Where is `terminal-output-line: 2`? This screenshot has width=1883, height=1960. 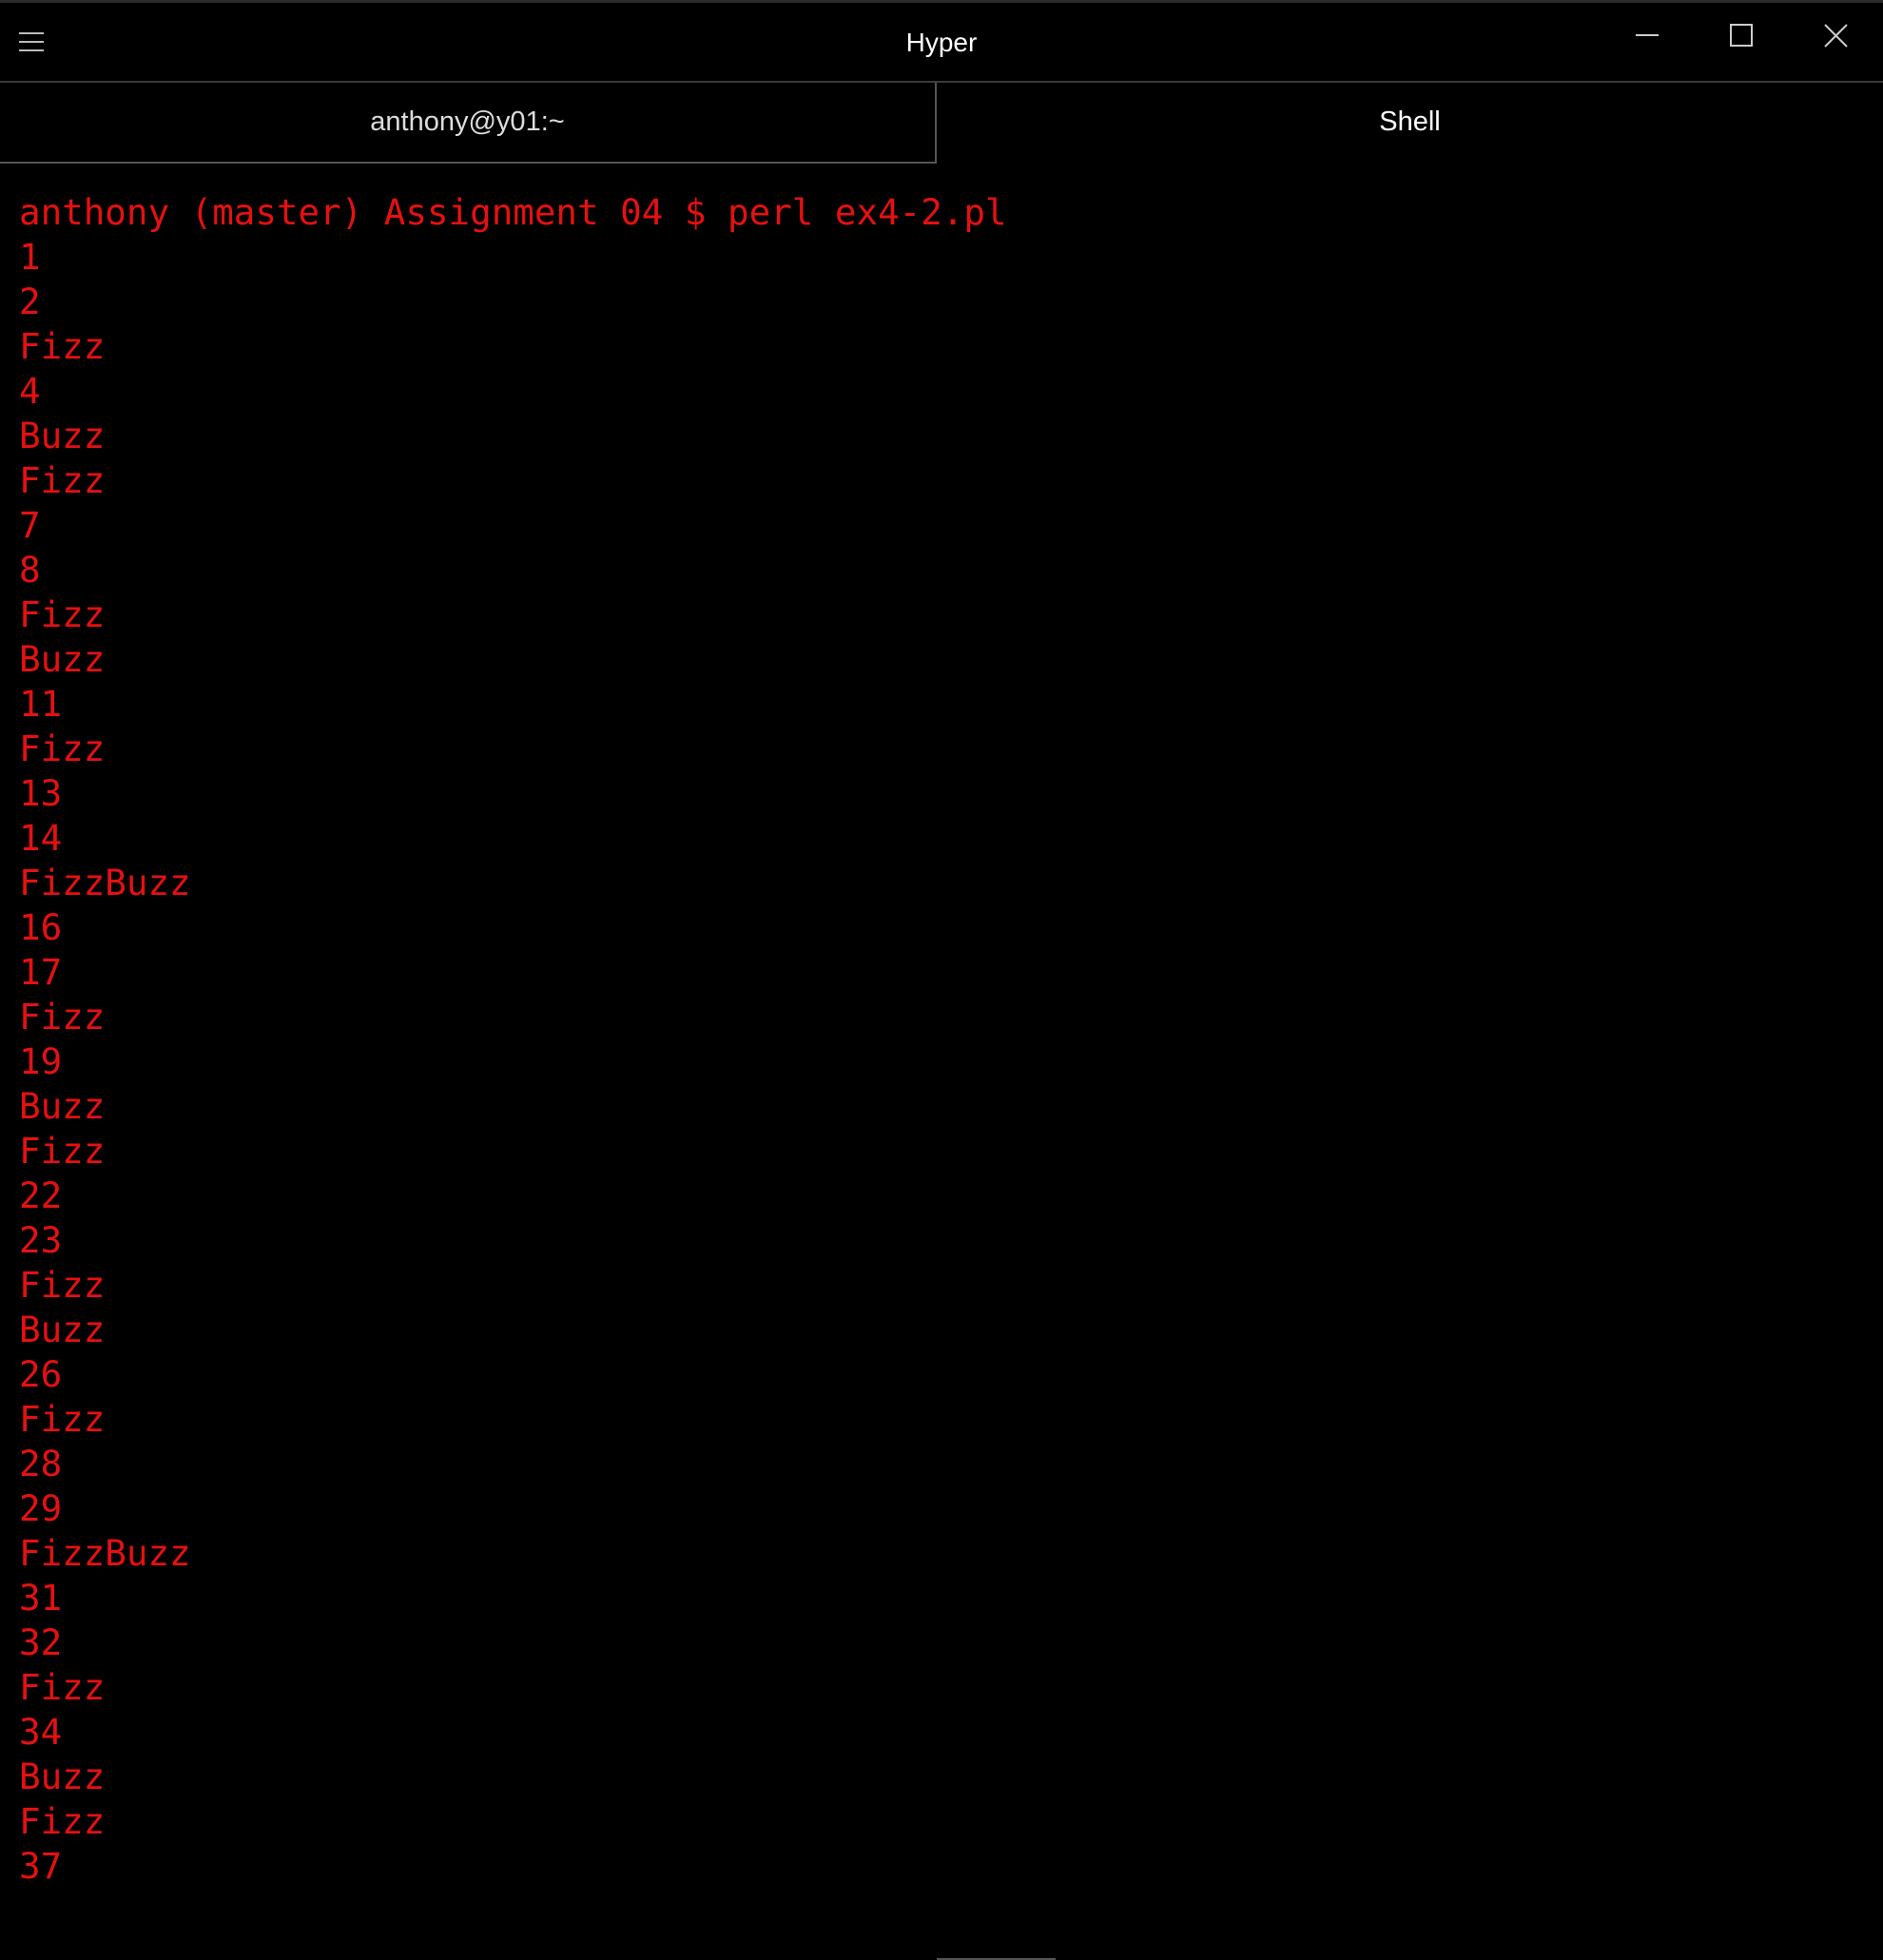
terminal-output-line: 2 is located at coordinates (30, 301).